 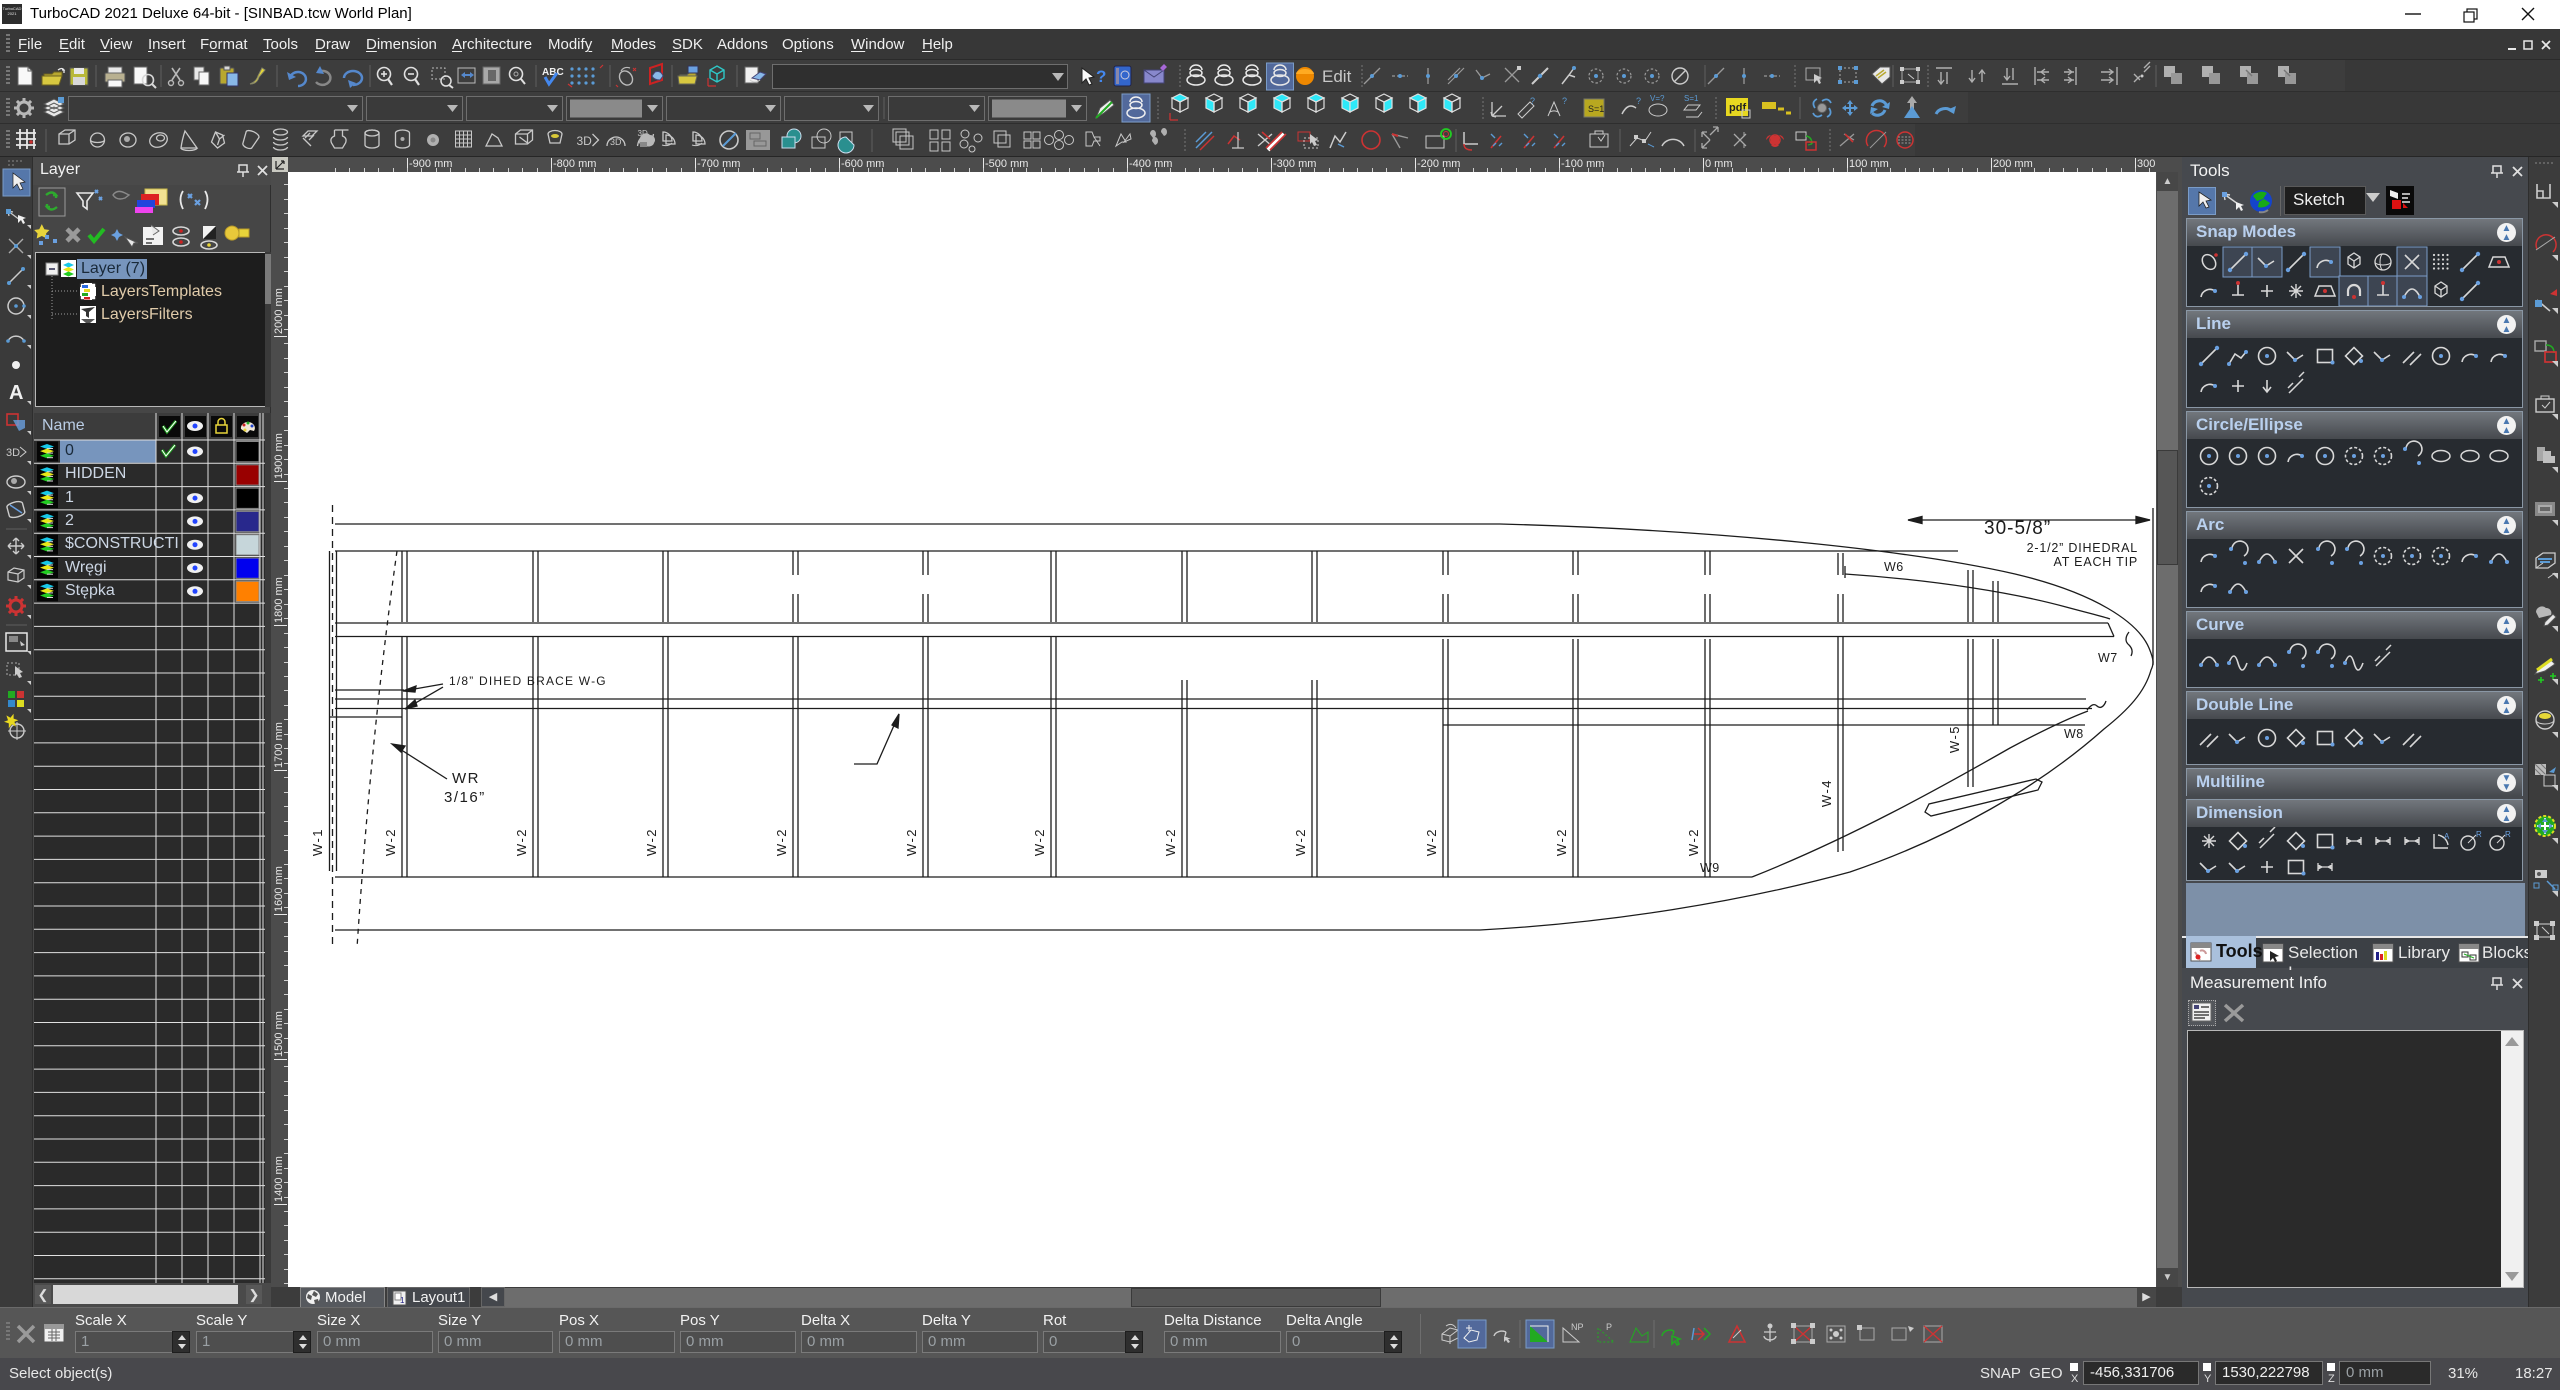 What do you see at coordinates (1826, 793) in the screenshot?
I see `svg-text: W-4` at bounding box center [1826, 793].